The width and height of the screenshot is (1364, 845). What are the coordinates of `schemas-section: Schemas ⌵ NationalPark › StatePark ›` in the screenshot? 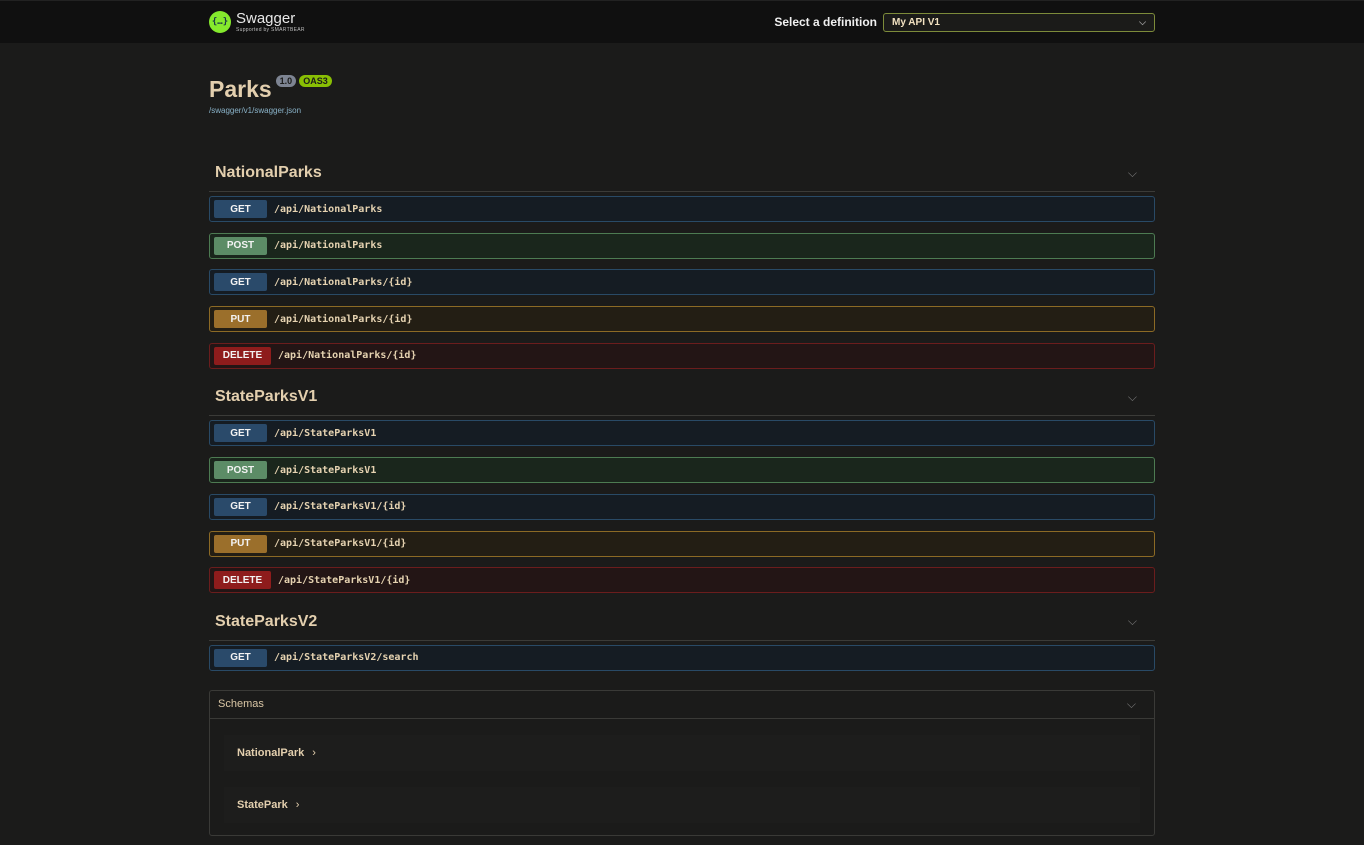 It's located at (682, 762).